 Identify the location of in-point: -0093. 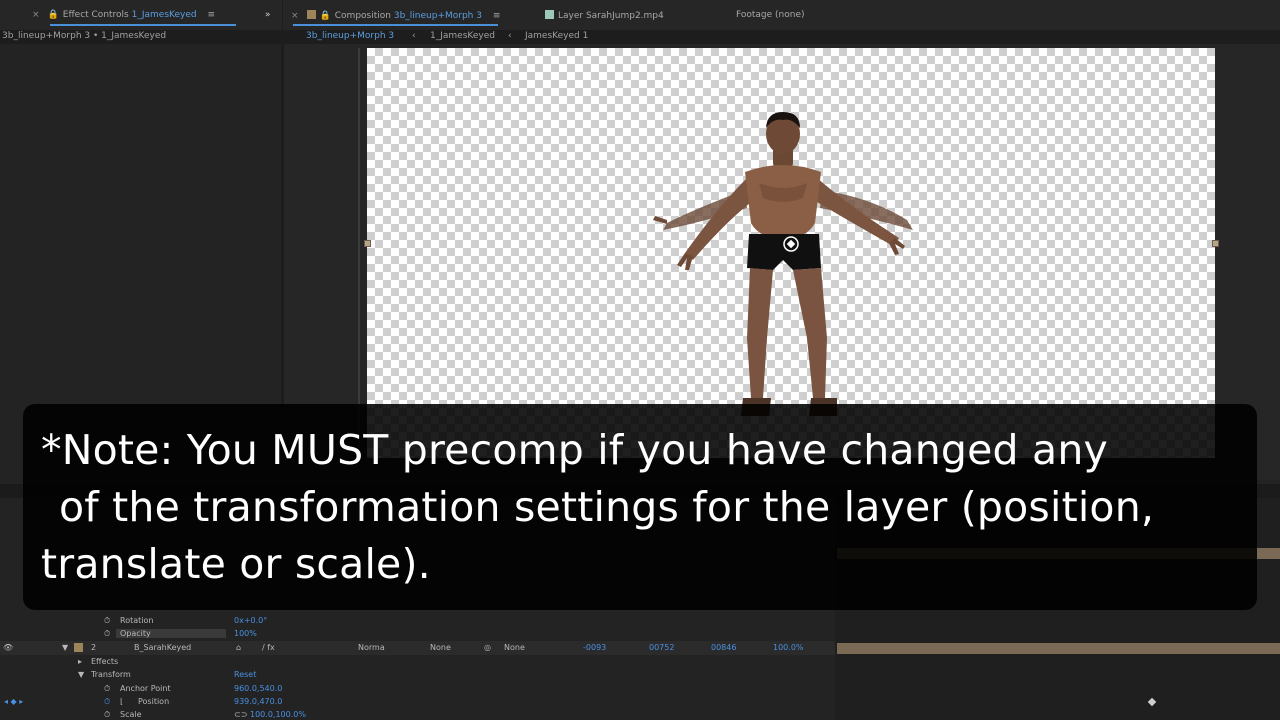
(594, 647).